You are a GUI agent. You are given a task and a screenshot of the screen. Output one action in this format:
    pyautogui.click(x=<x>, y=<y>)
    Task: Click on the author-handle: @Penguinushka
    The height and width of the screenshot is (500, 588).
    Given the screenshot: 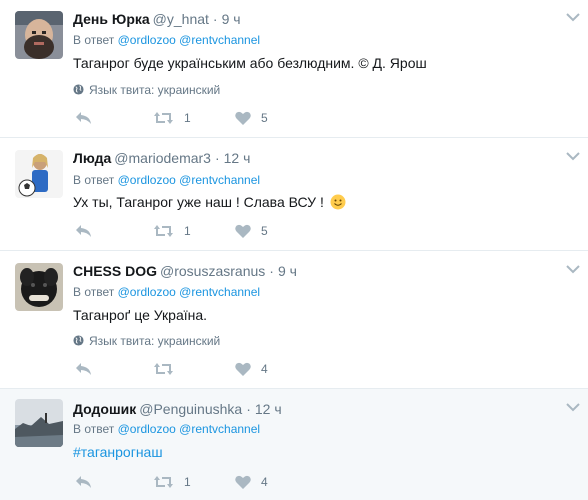 What is the action you would take?
    pyautogui.click(x=190, y=409)
    